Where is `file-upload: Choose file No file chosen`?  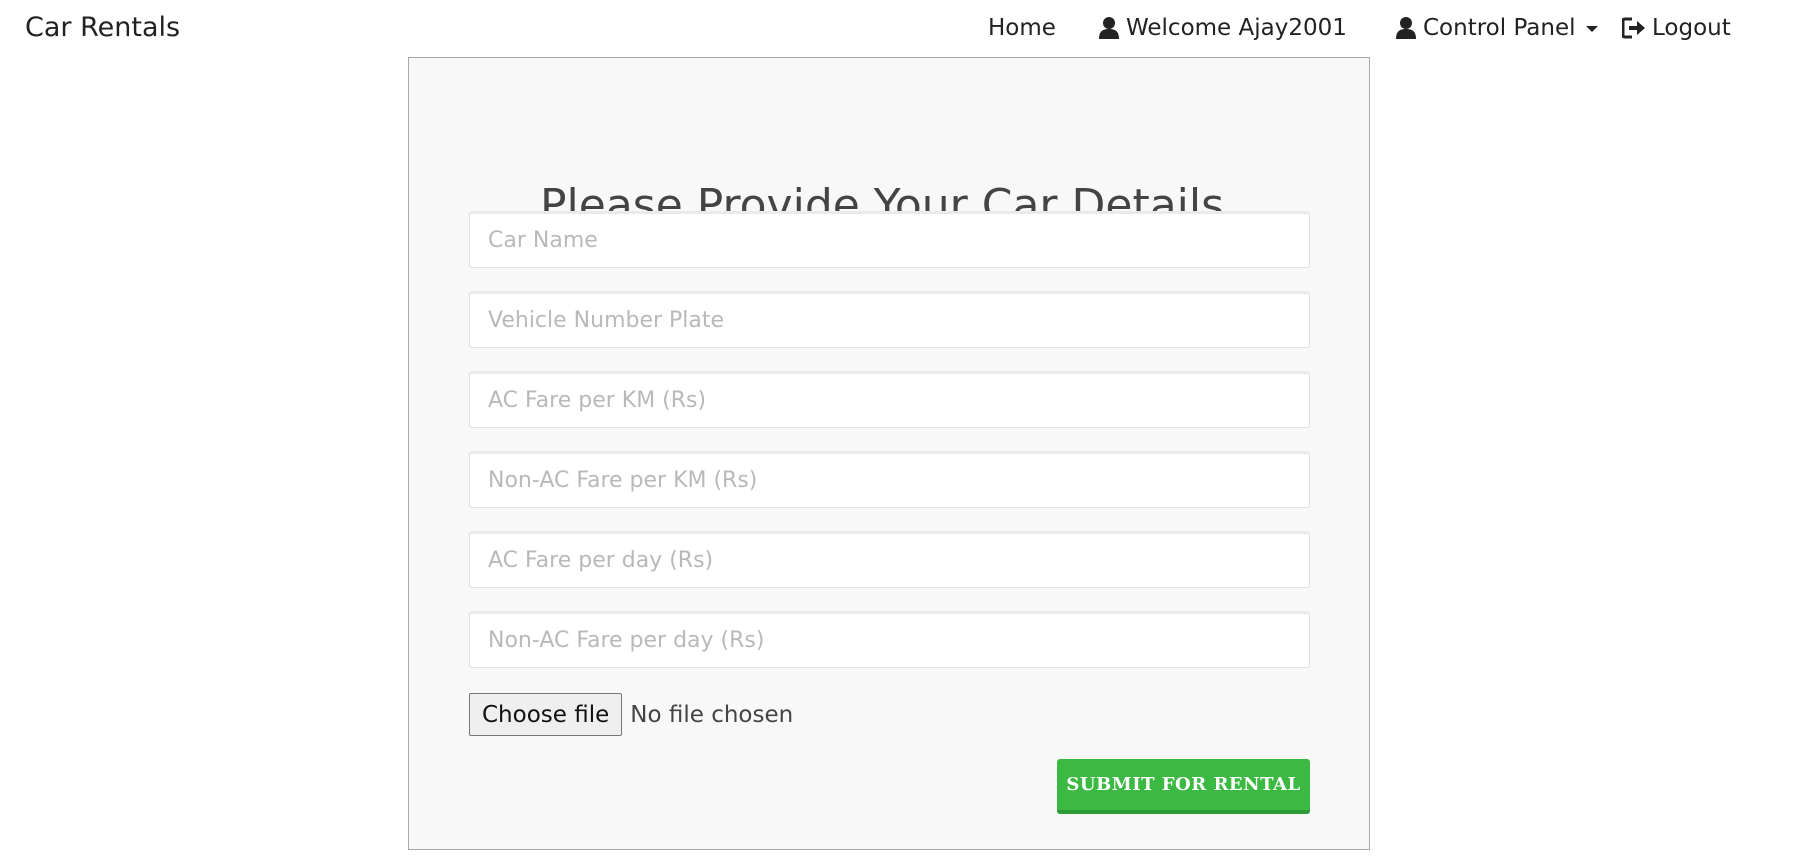
file-upload: Choose file No file chosen is located at coordinates (631, 714).